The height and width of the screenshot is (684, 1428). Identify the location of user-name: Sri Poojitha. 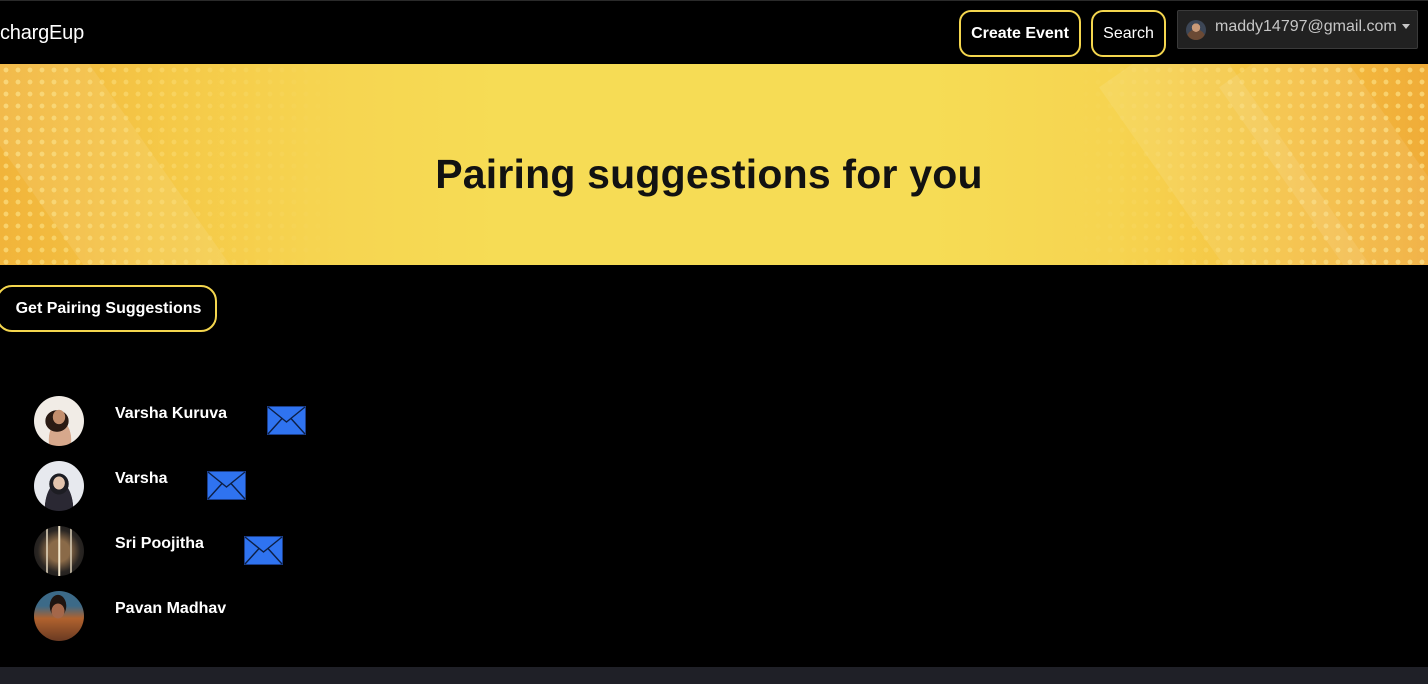
(159, 544).